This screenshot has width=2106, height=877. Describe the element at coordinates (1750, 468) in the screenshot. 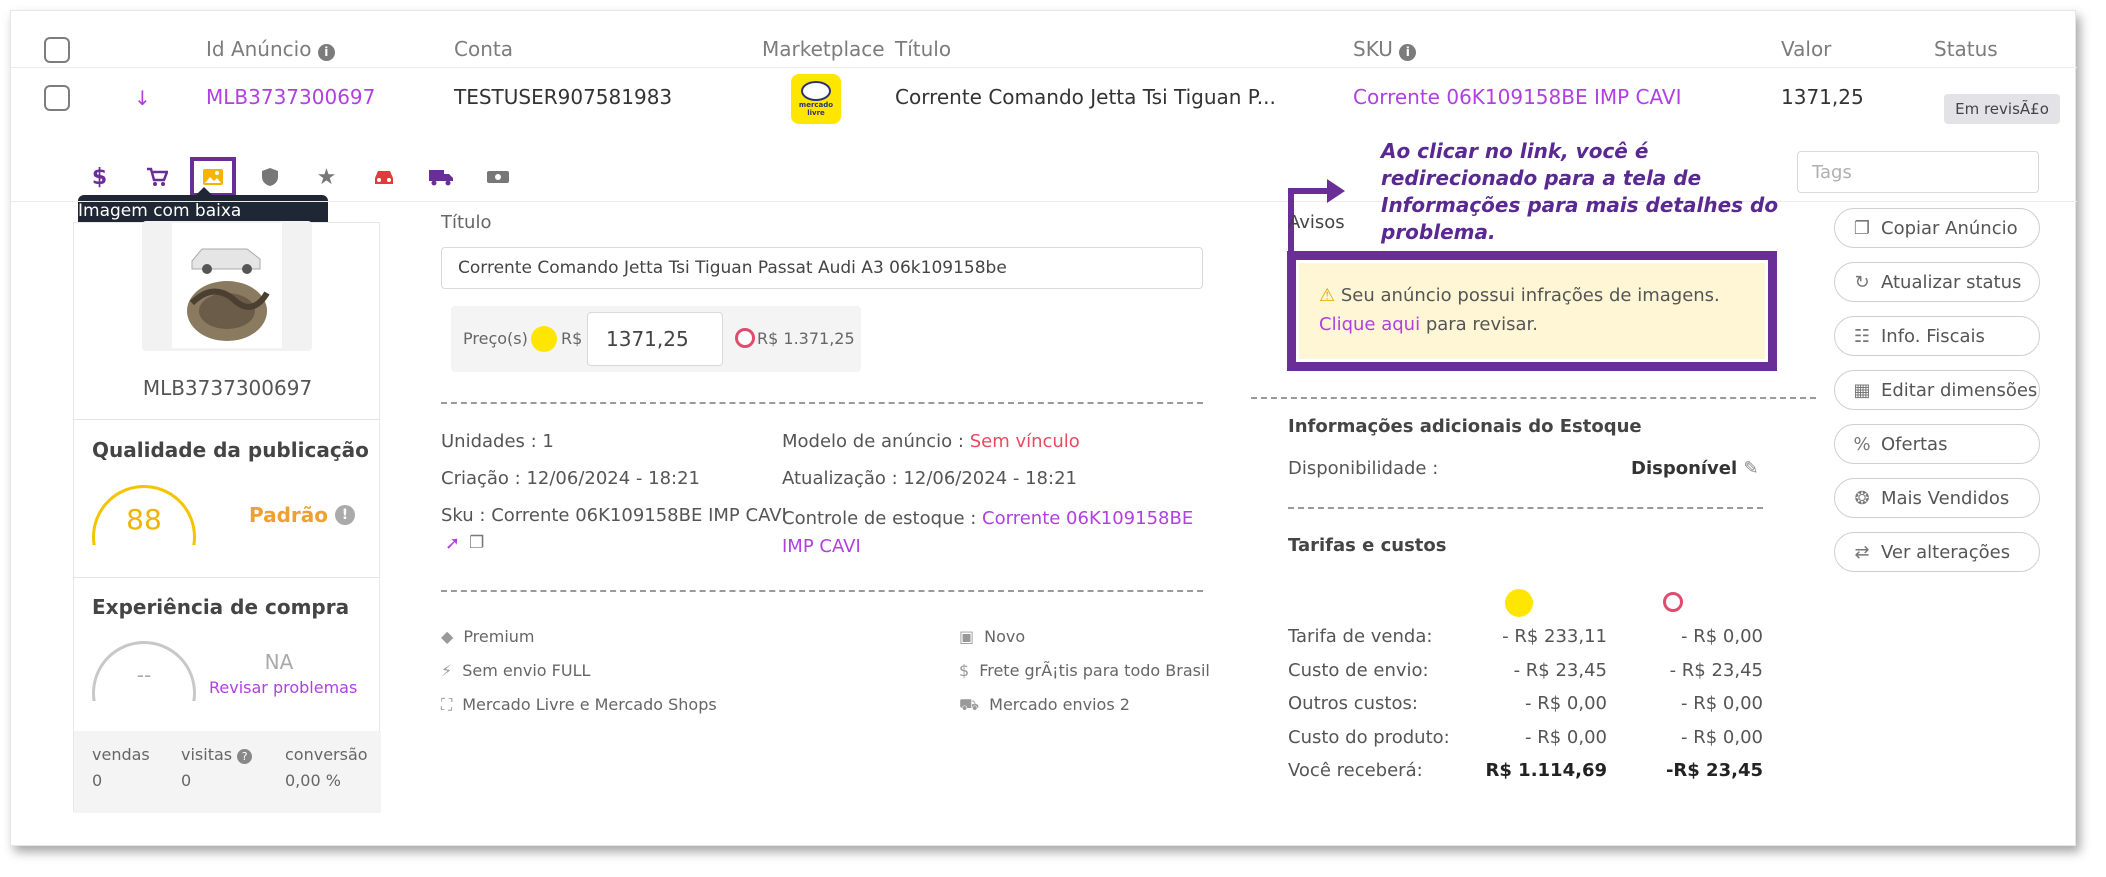

I see `edit-icon: ✎` at that location.